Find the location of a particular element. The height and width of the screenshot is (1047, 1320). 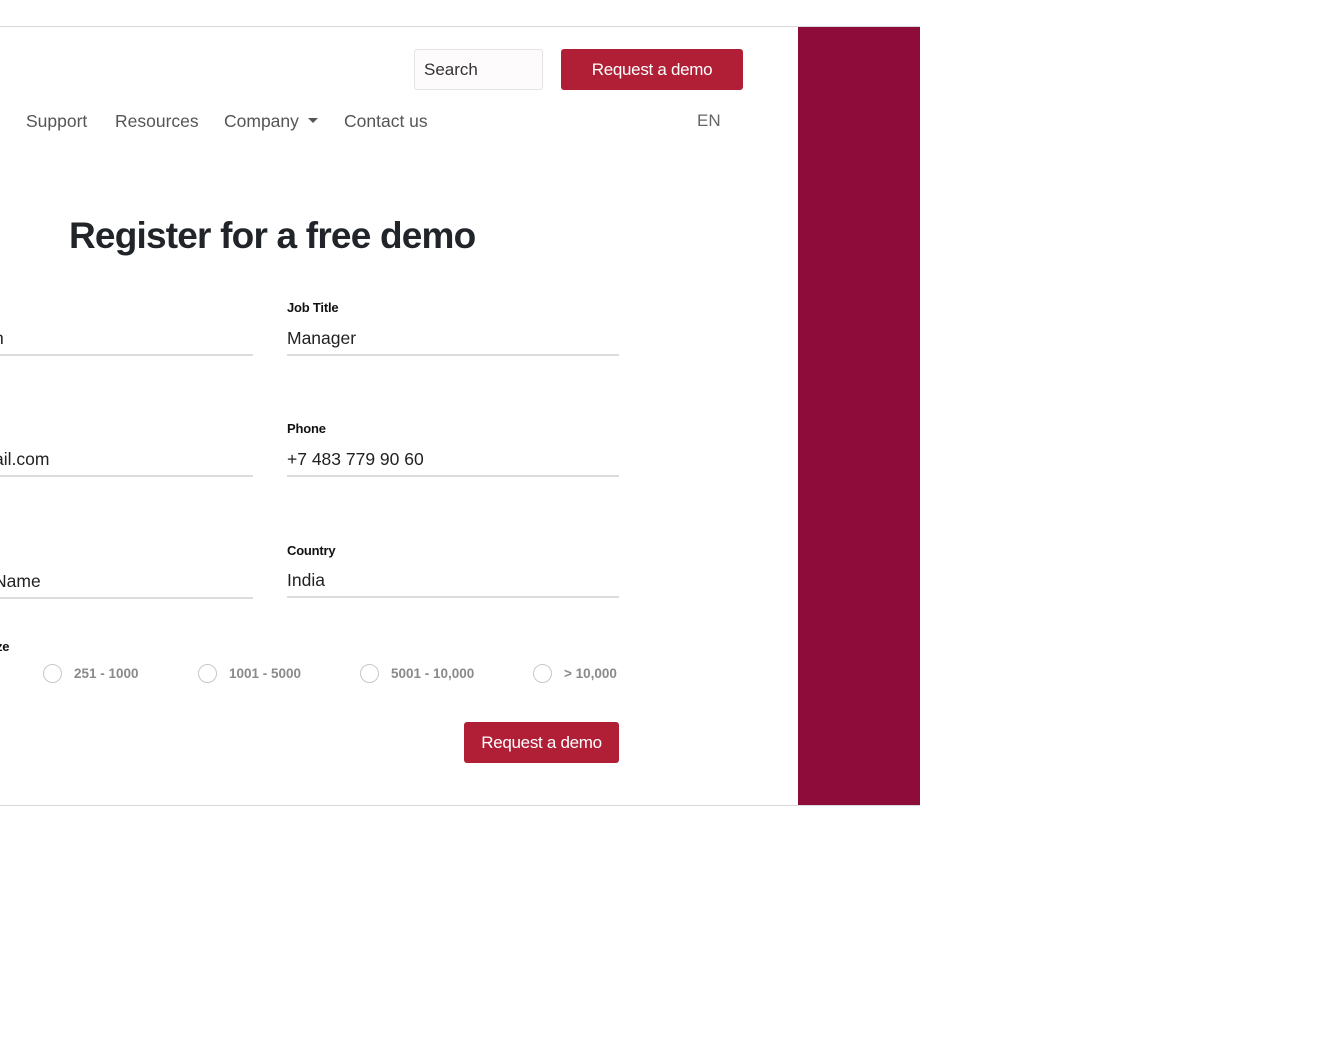

nav-item-company-label: Company is located at coordinates (261, 121).